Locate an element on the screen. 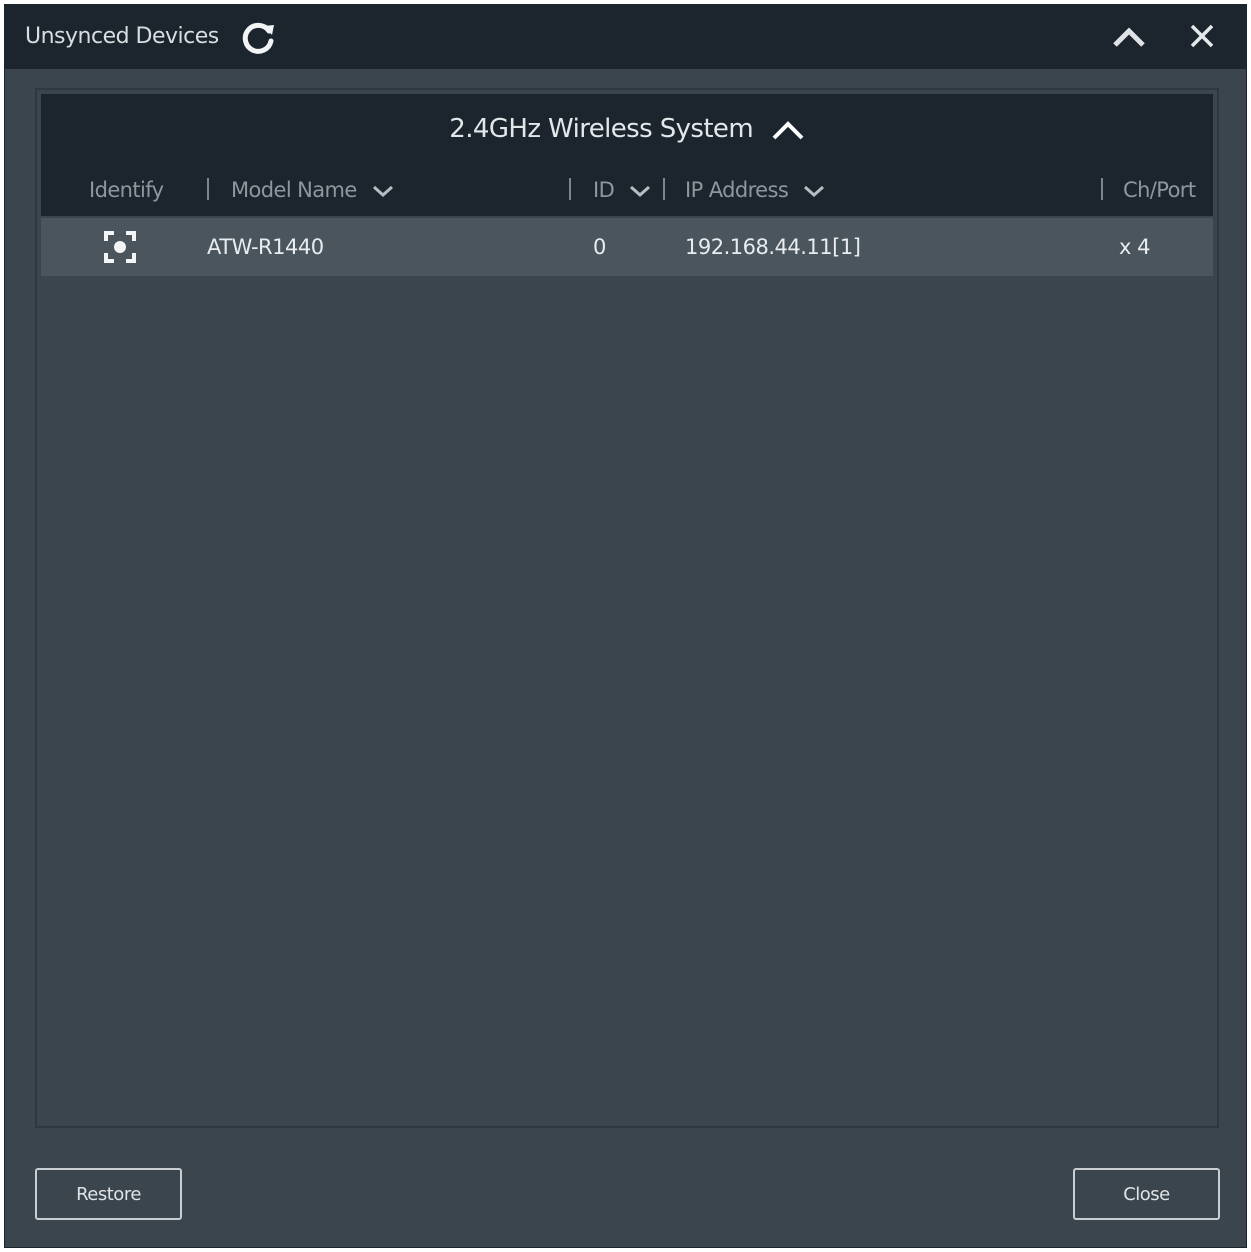  group-title-text: 2.4GHz Wireless System is located at coordinates (601, 129).